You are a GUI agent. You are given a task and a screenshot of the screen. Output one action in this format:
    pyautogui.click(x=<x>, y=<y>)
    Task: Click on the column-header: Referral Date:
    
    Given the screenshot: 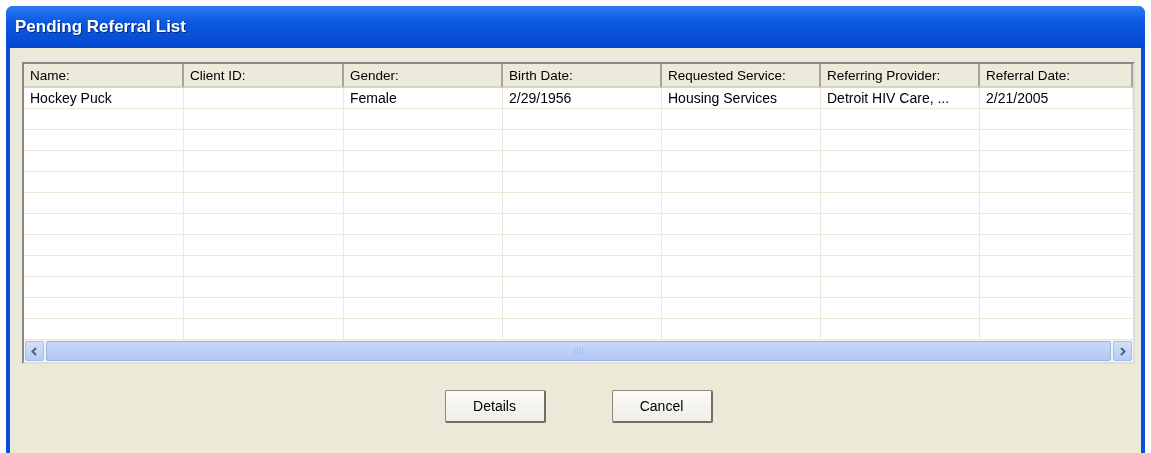 What is the action you would take?
    pyautogui.click(x=1056, y=76)
    